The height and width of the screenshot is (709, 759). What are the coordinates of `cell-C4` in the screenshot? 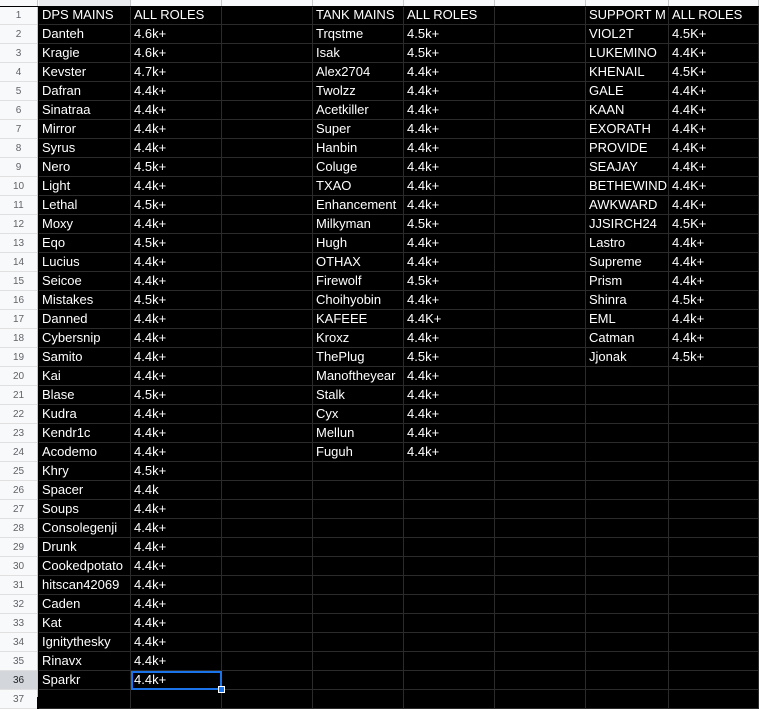 It's located at (267, 72).